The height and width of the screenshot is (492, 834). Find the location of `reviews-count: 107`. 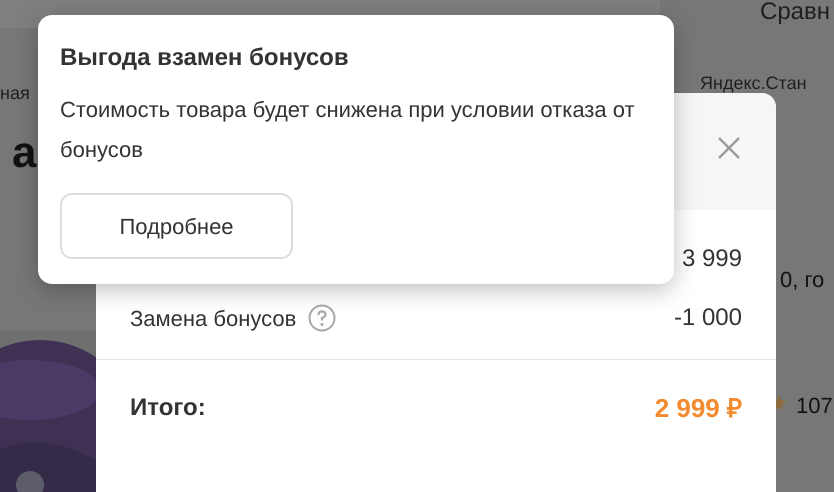

reviews-count: 107 is located at coordinates (814, 406).